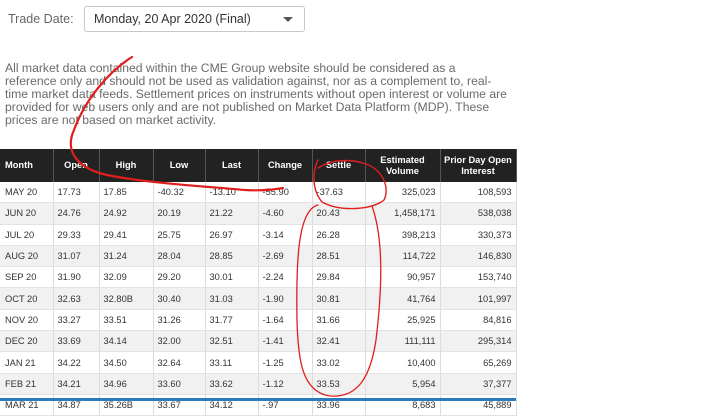  I want to click on value-cell: 31.66, so click(339, 320).